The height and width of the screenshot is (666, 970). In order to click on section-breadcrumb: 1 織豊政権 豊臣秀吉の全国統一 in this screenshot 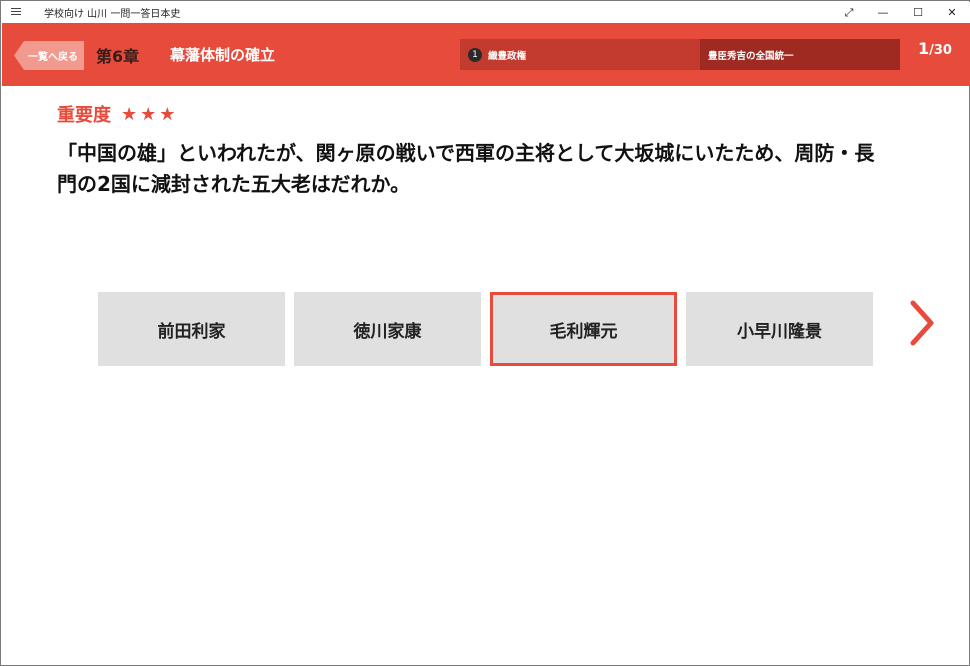, I will do `click(680, 54)`.